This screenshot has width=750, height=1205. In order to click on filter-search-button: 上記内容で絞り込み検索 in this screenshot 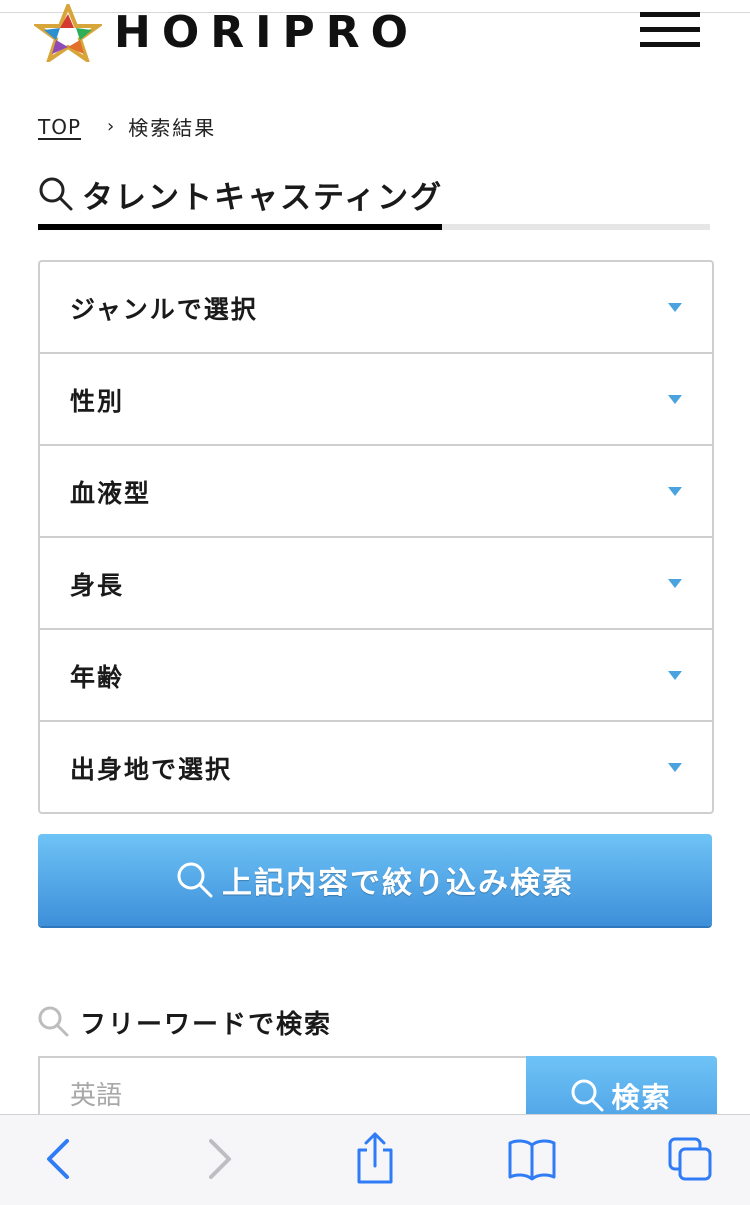, I will do `click(375, 880)`.